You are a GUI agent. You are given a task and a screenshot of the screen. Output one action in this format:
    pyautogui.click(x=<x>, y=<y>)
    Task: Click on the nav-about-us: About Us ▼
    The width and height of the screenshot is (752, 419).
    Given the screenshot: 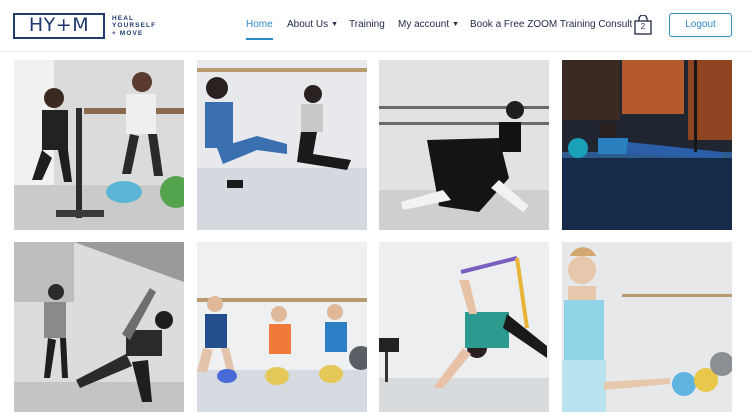 What is the action you would take?
    pyautogui.click(x=312, y=25)
    